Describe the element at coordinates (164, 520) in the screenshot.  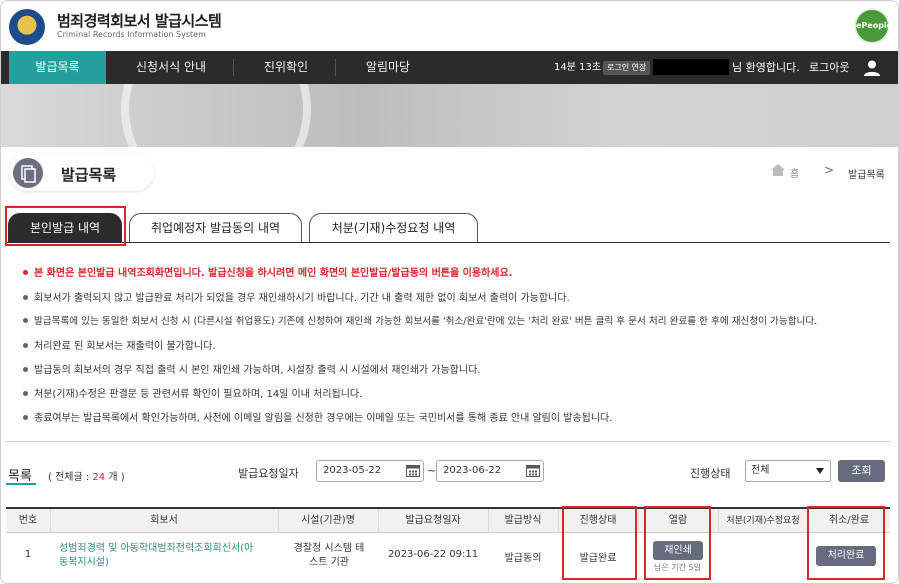
I see `column-header: 회보서` at that location.